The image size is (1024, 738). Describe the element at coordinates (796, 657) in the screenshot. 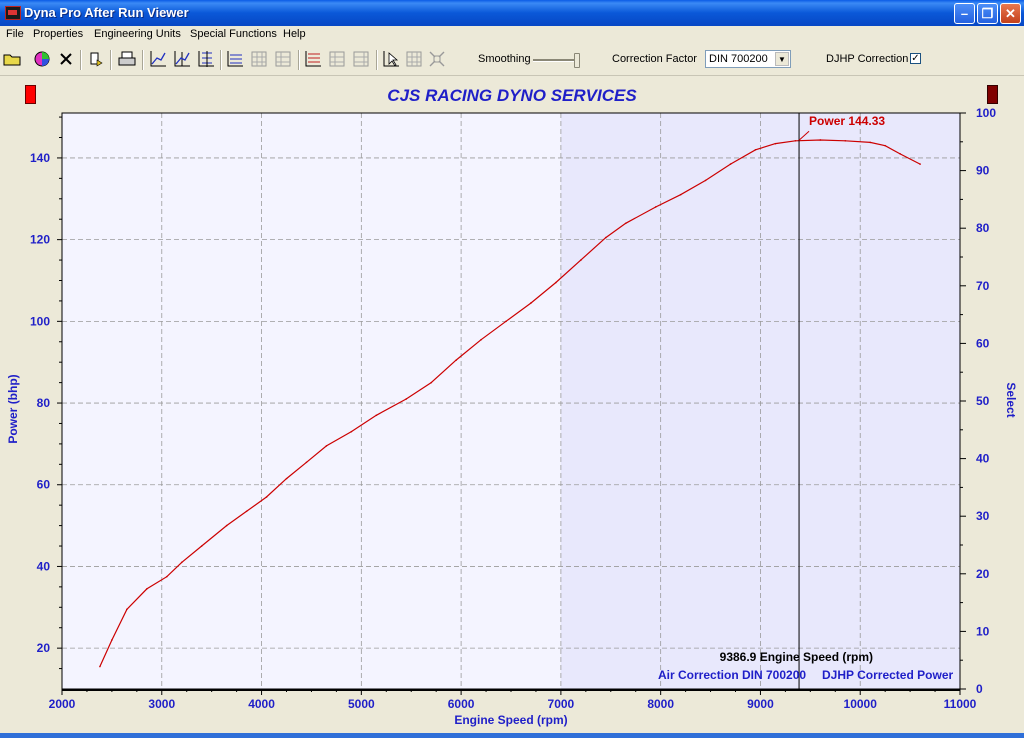

I see `cursor-x-label: 9386.9 Engine Speed (rpm)` at that location.